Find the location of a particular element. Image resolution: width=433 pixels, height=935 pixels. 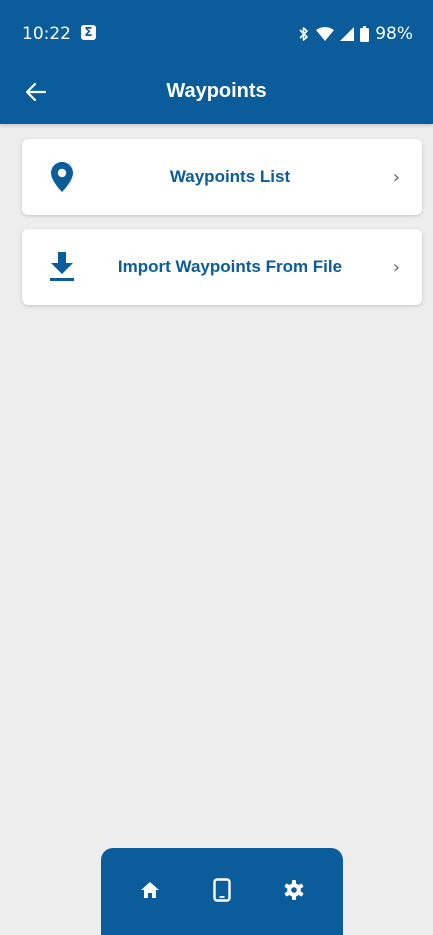

bluetooth-icon is located at coordinates (304, 34).